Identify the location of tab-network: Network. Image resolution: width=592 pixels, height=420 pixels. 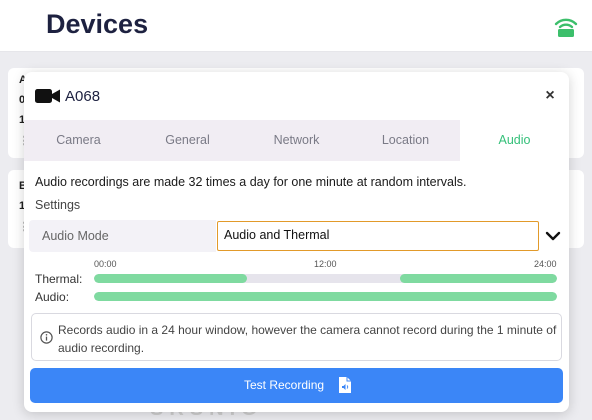
(296, 140).